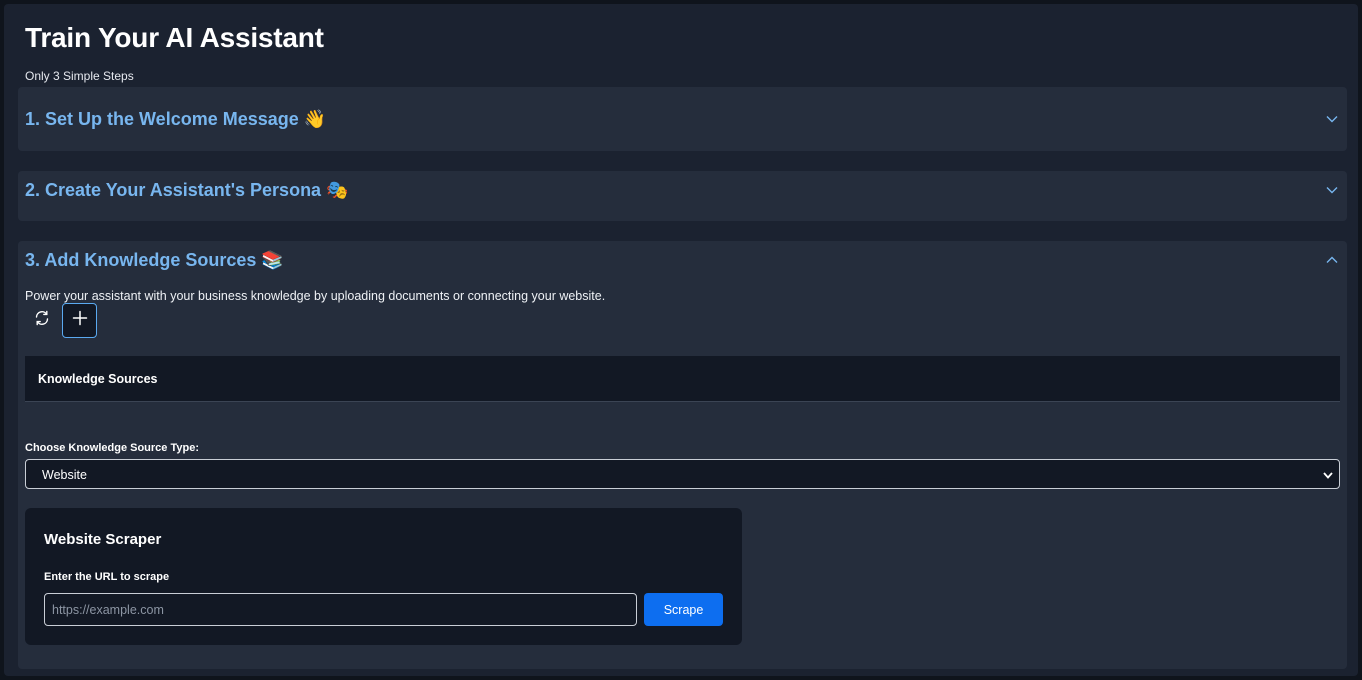  Describe the element at coordinates (683, 609) in the screenshot. I see `scrape-button: Scrape` at that location.